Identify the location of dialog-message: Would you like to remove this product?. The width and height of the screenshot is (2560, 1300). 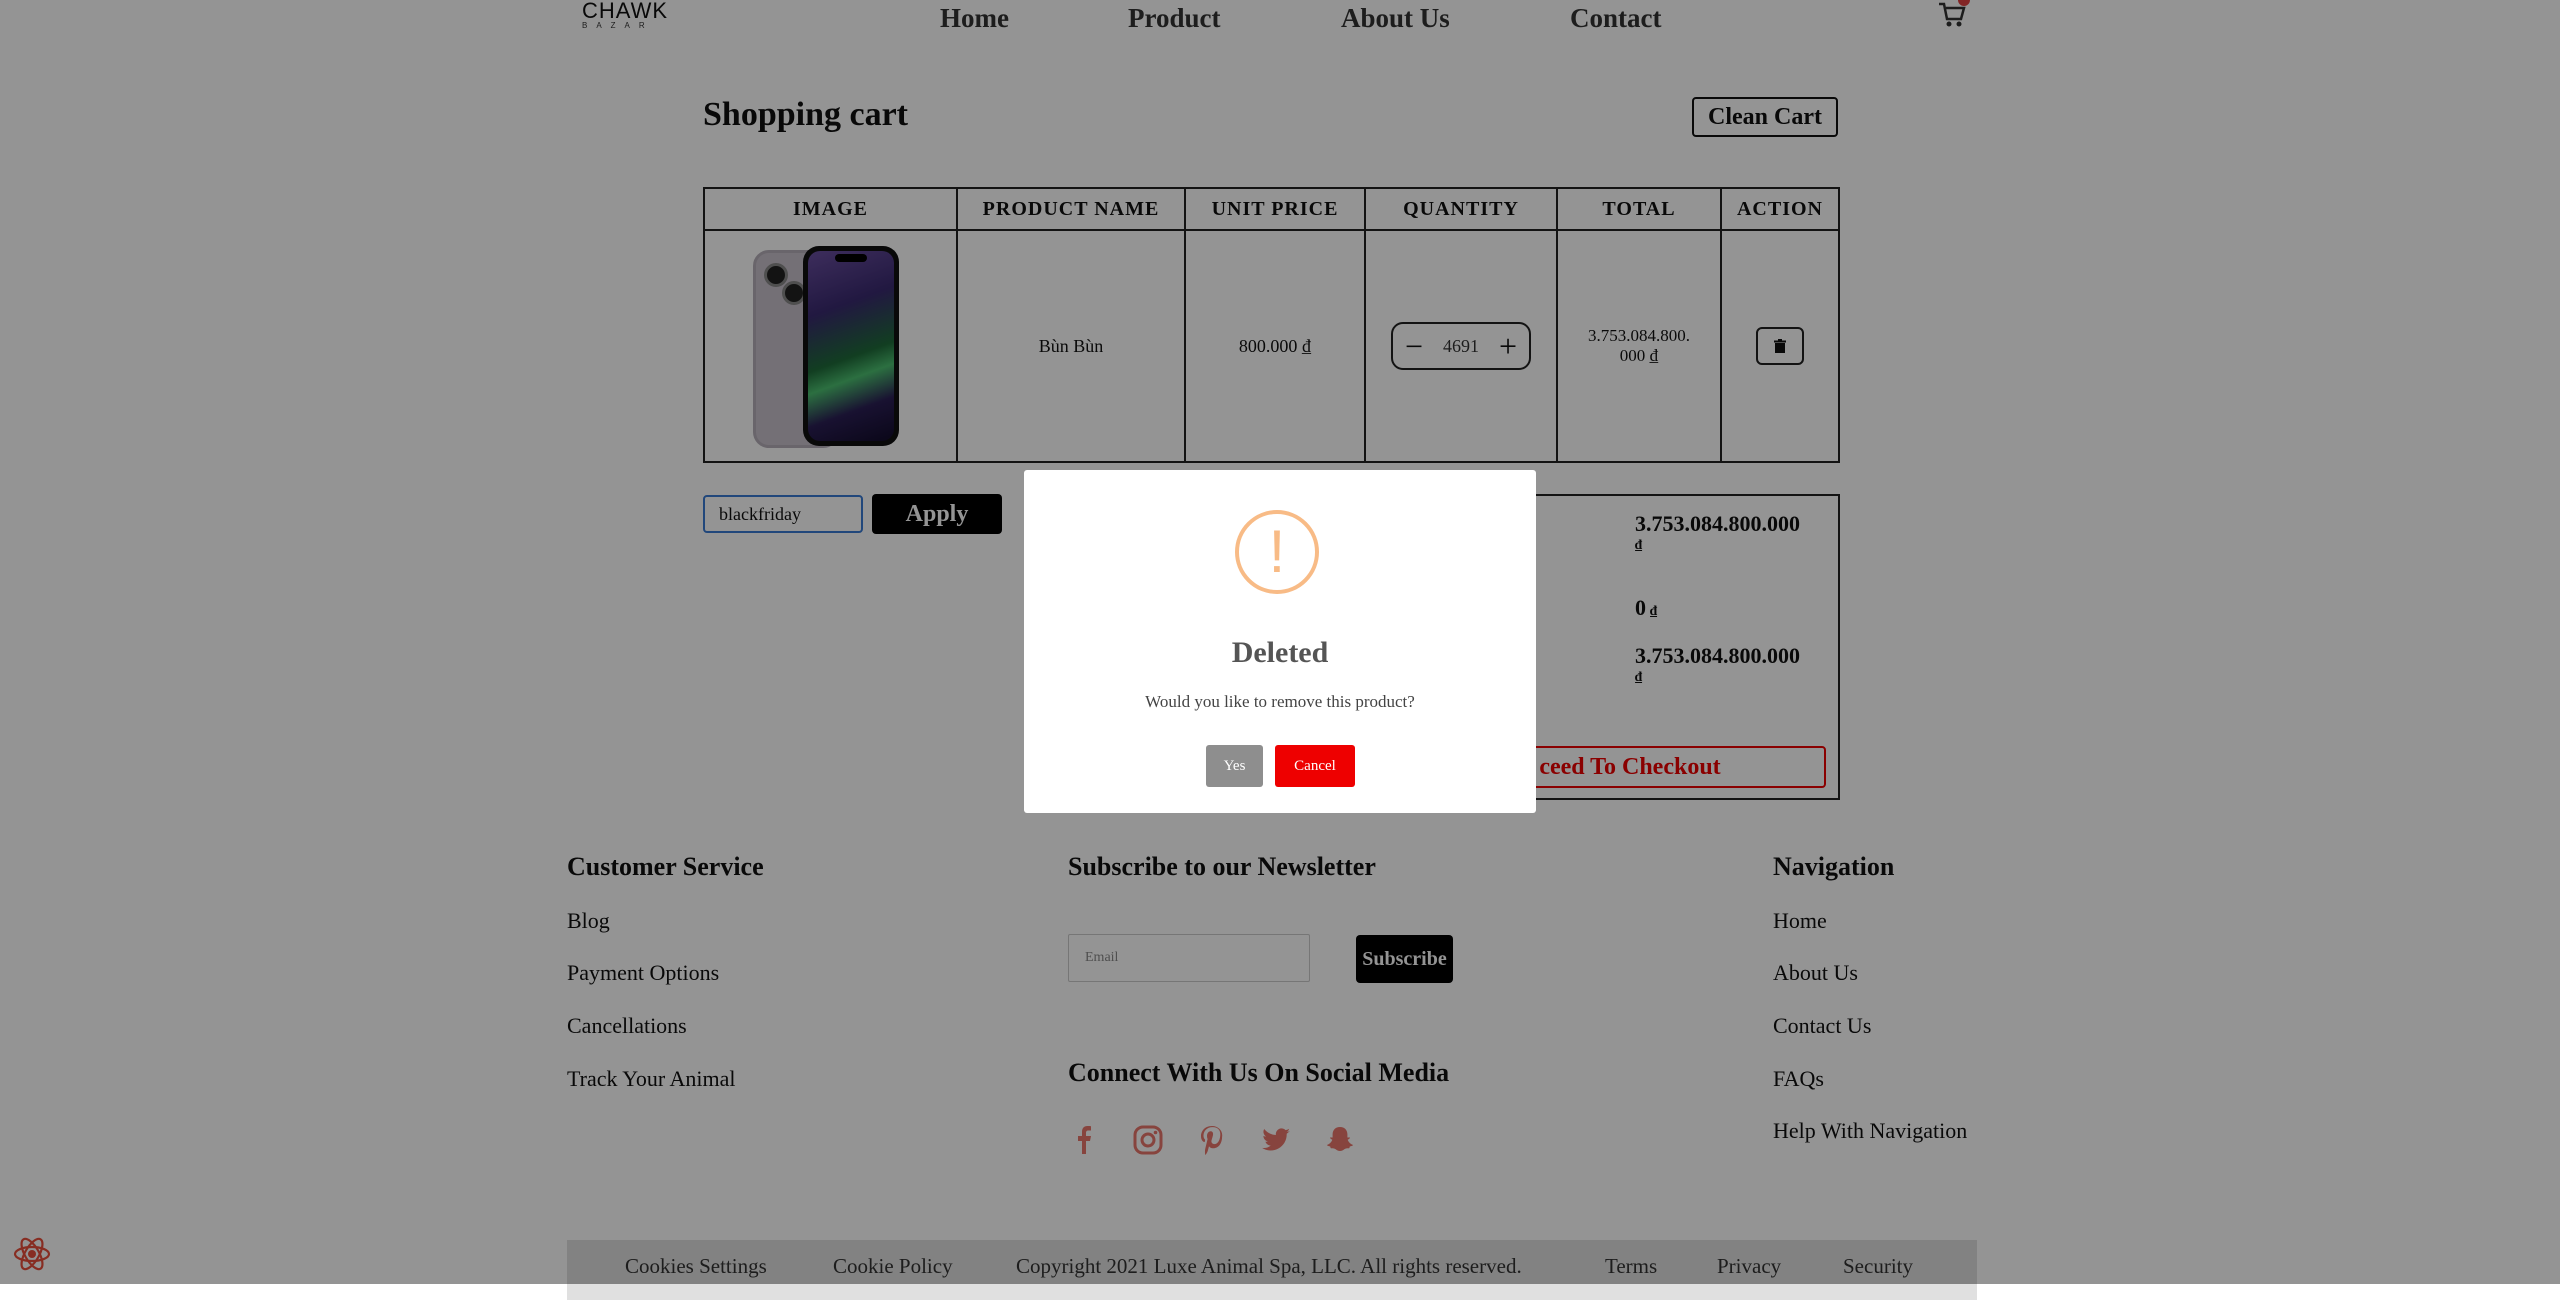
(1280, 701).